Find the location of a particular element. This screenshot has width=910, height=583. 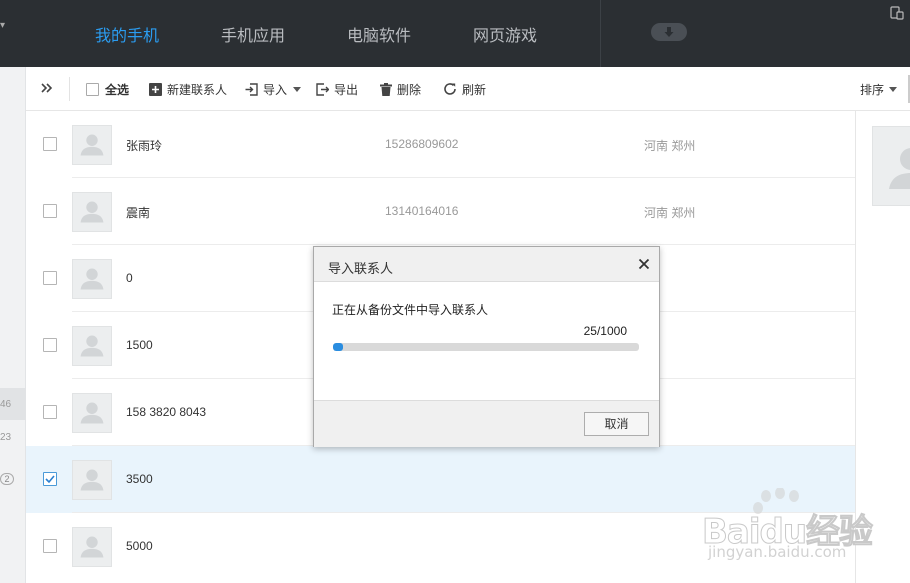

dialog-message: 正在从备份文件中导入联系人 is located at coordinates (410, 310).